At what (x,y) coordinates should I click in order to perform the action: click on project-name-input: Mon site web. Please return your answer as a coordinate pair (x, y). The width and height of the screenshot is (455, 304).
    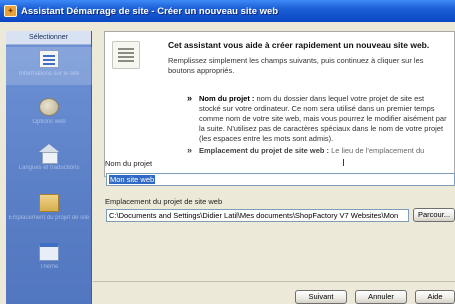
    Looking at the image, I should click on (280, 179).